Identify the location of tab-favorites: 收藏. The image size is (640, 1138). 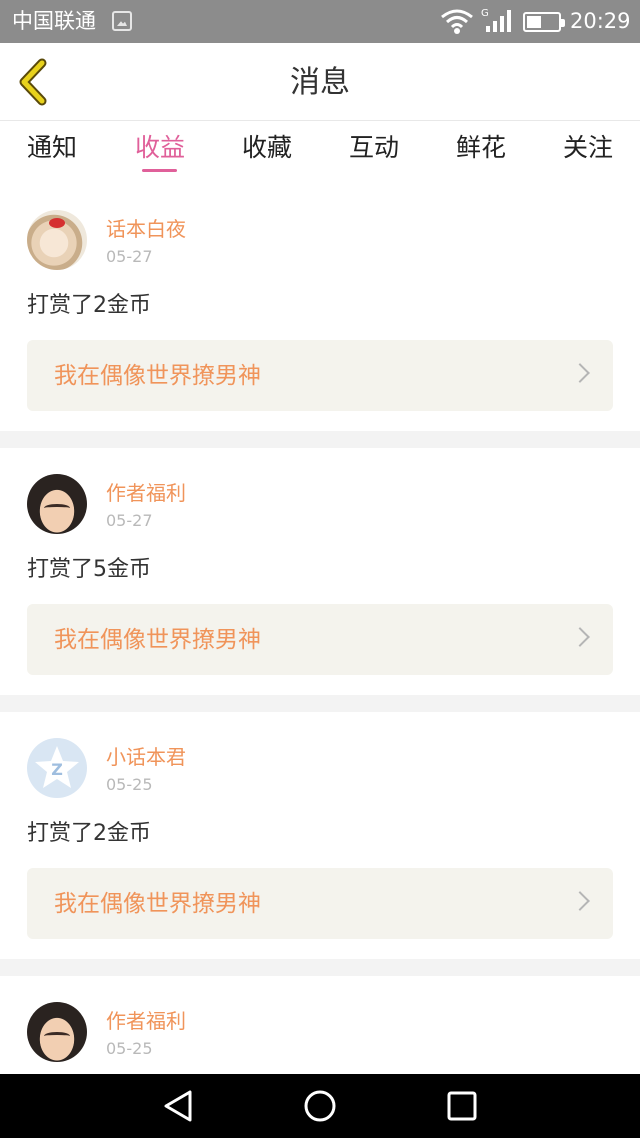
(267, 148).